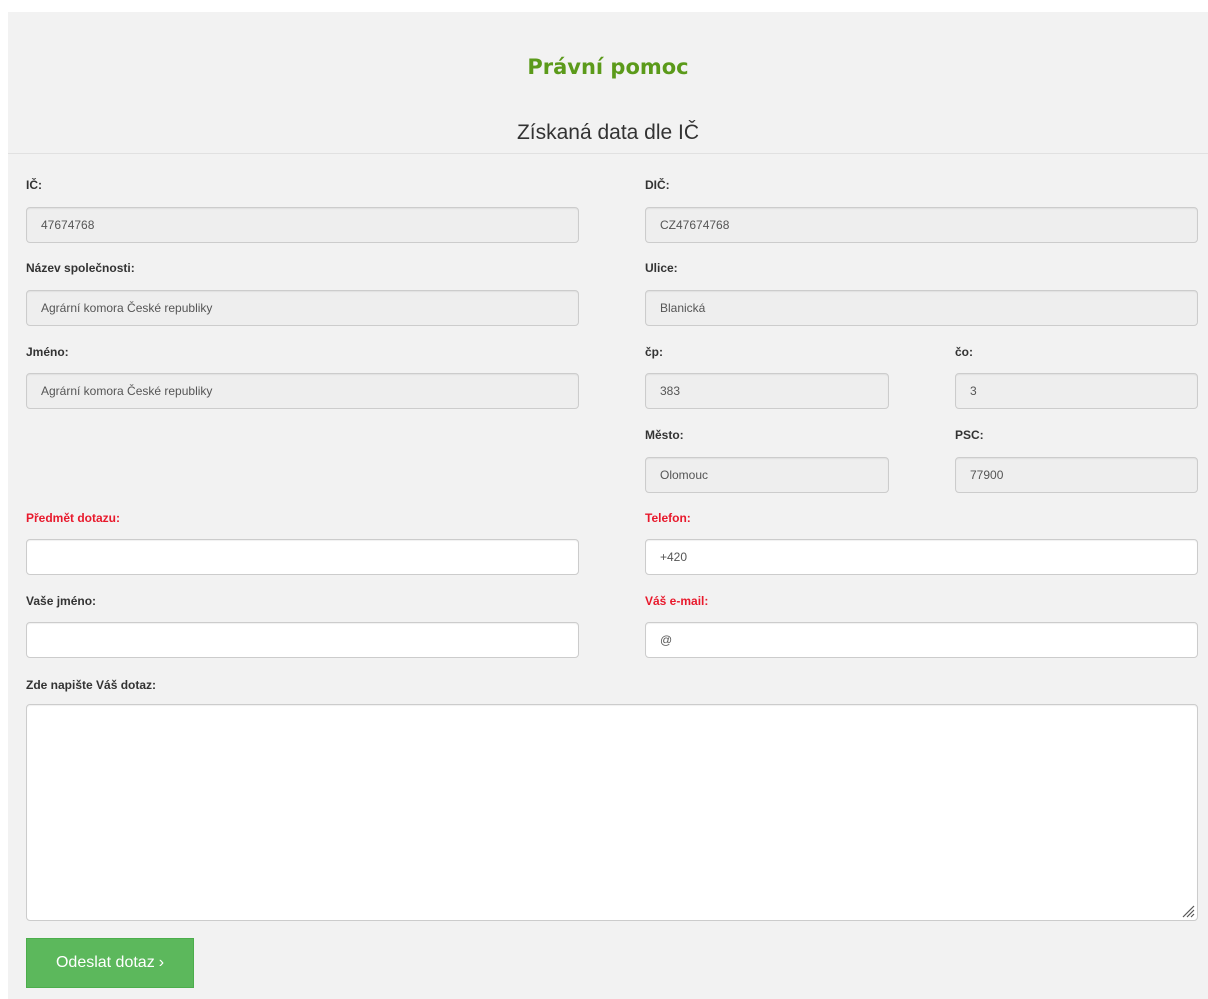  What do you see at coordinates (1076, 391) in the screenshot?
I see `co-field: 3` at bounding box center [1076, 391].